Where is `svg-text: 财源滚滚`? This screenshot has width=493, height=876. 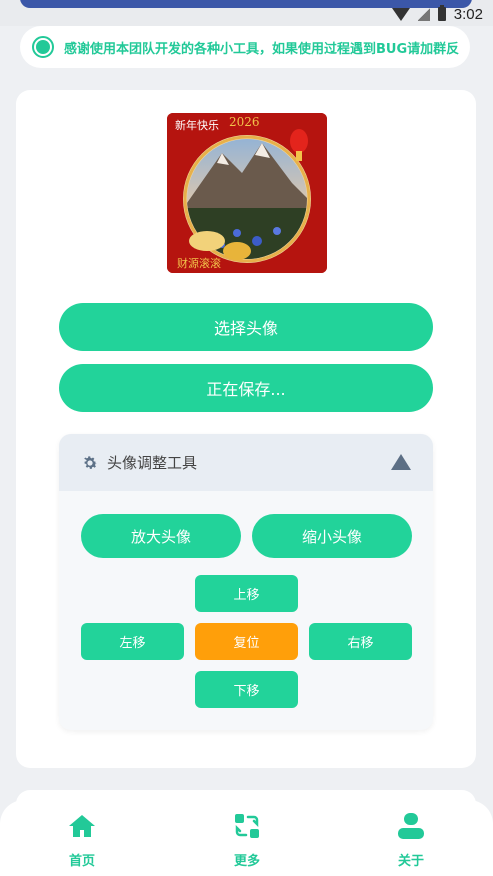 svg-text: 财源滚滚 is located at coordinates (199, 263).